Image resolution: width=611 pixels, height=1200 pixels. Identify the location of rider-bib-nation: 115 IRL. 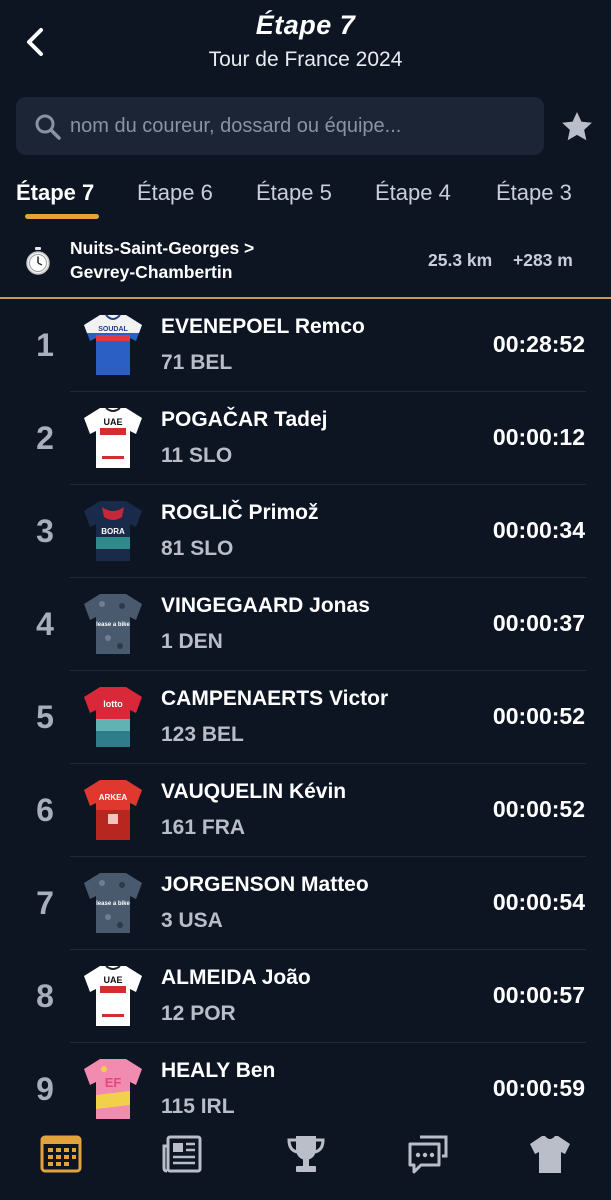
(198, 1106).